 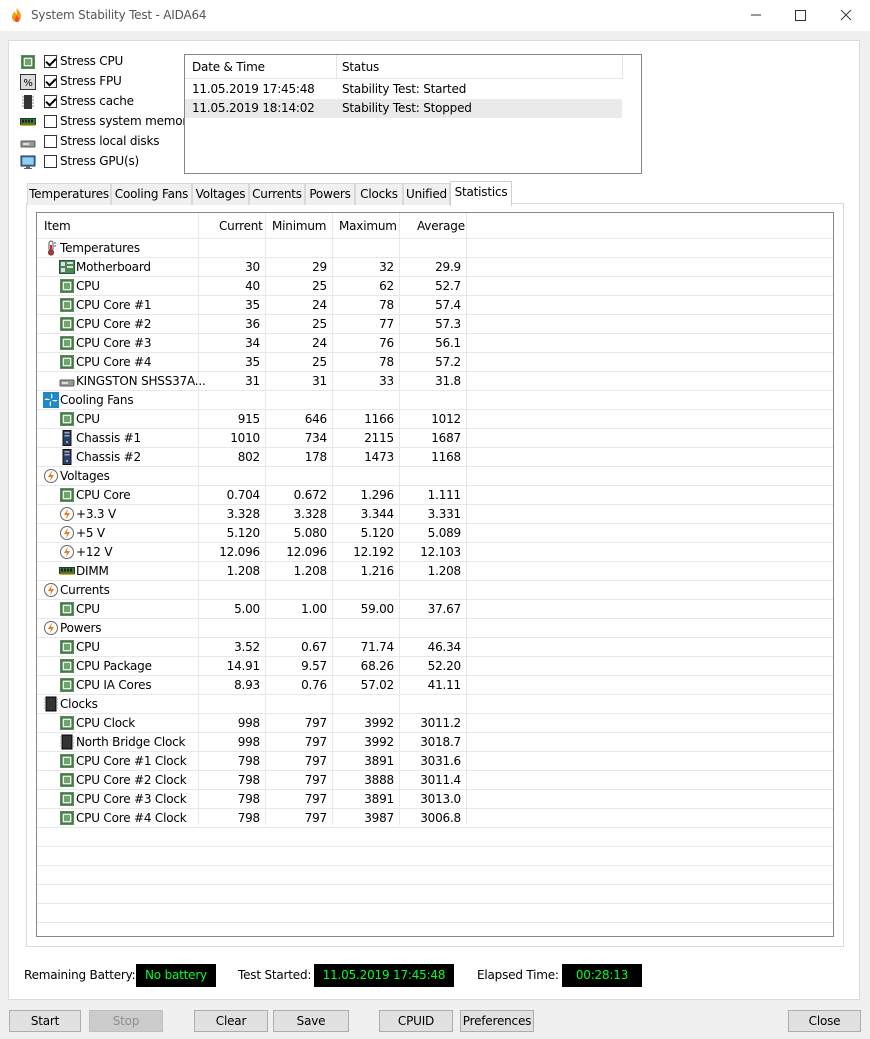 I want to click on col-current: Current, so click(x=241, y=226).